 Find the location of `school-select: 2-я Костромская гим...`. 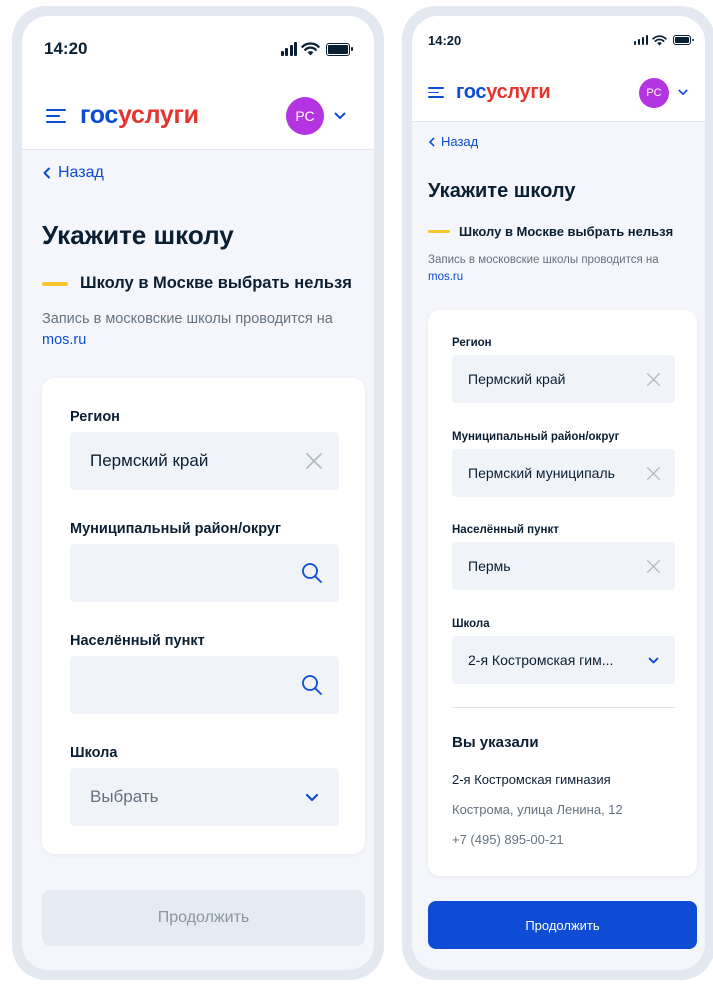

school-select: 2-я Костромская гим... is located at coordinates (563, 660).